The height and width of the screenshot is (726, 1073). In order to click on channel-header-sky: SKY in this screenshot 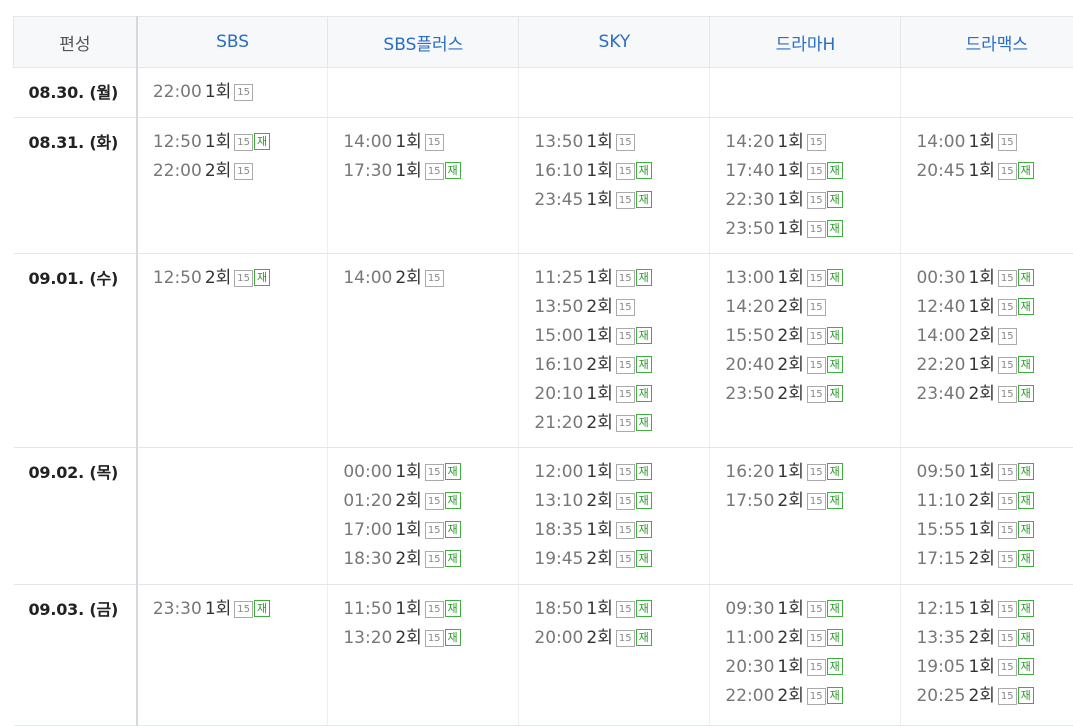, I will do `click(614, 42)`.